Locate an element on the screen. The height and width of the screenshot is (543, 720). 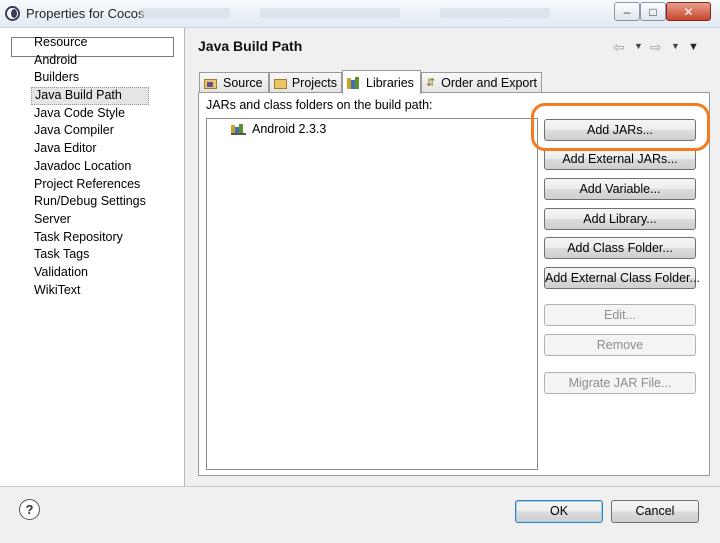
nav-item-wikitext: WikiText is located at coordinates (90, 291).